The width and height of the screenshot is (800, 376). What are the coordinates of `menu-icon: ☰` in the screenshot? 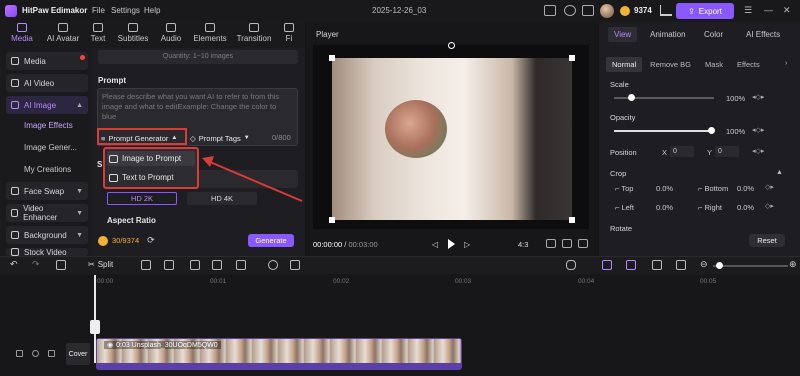 It's located at (748, 10).